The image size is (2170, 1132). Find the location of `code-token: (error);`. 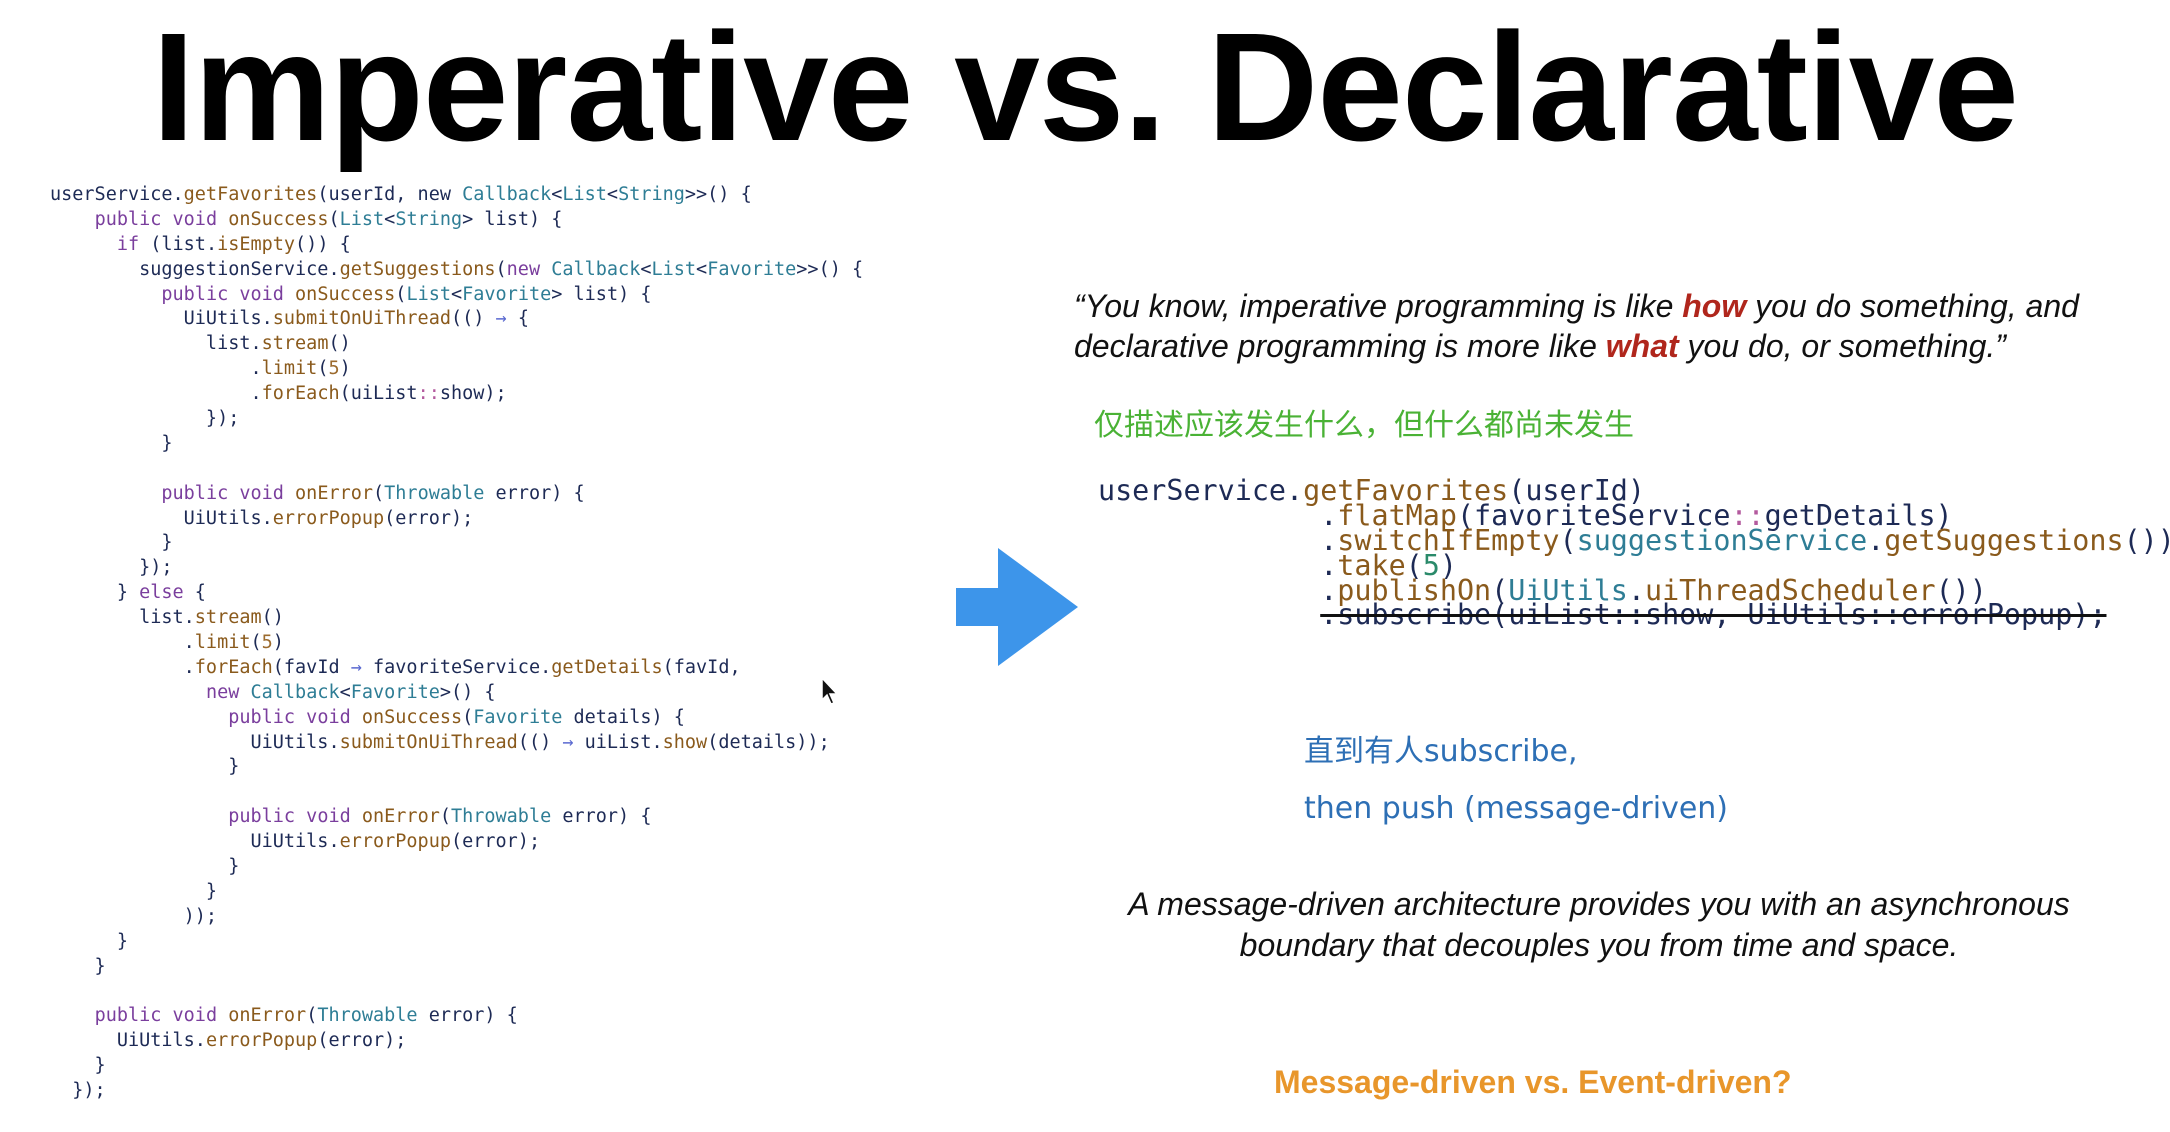

code-token: (error); is located at coordinates (362, 1041).